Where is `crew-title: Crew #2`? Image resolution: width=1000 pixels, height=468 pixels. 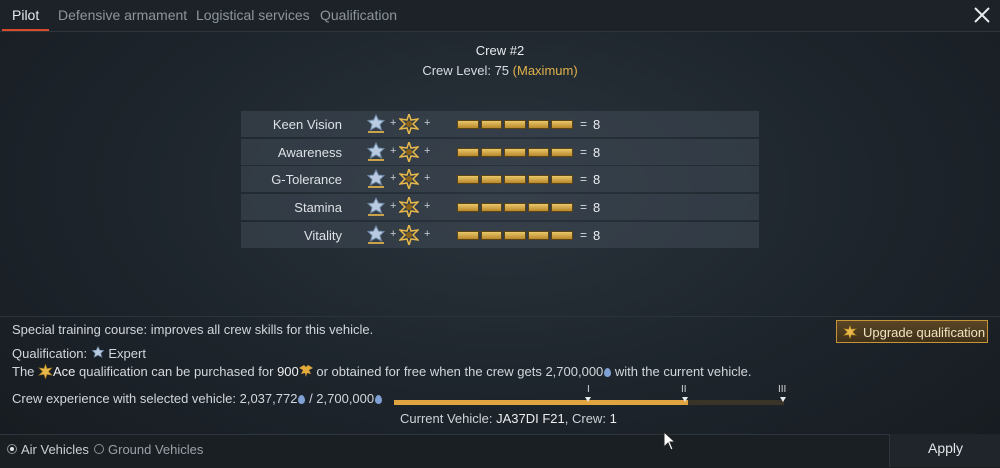
crew-title: Crew #2 is located at coordinates (500, 50).